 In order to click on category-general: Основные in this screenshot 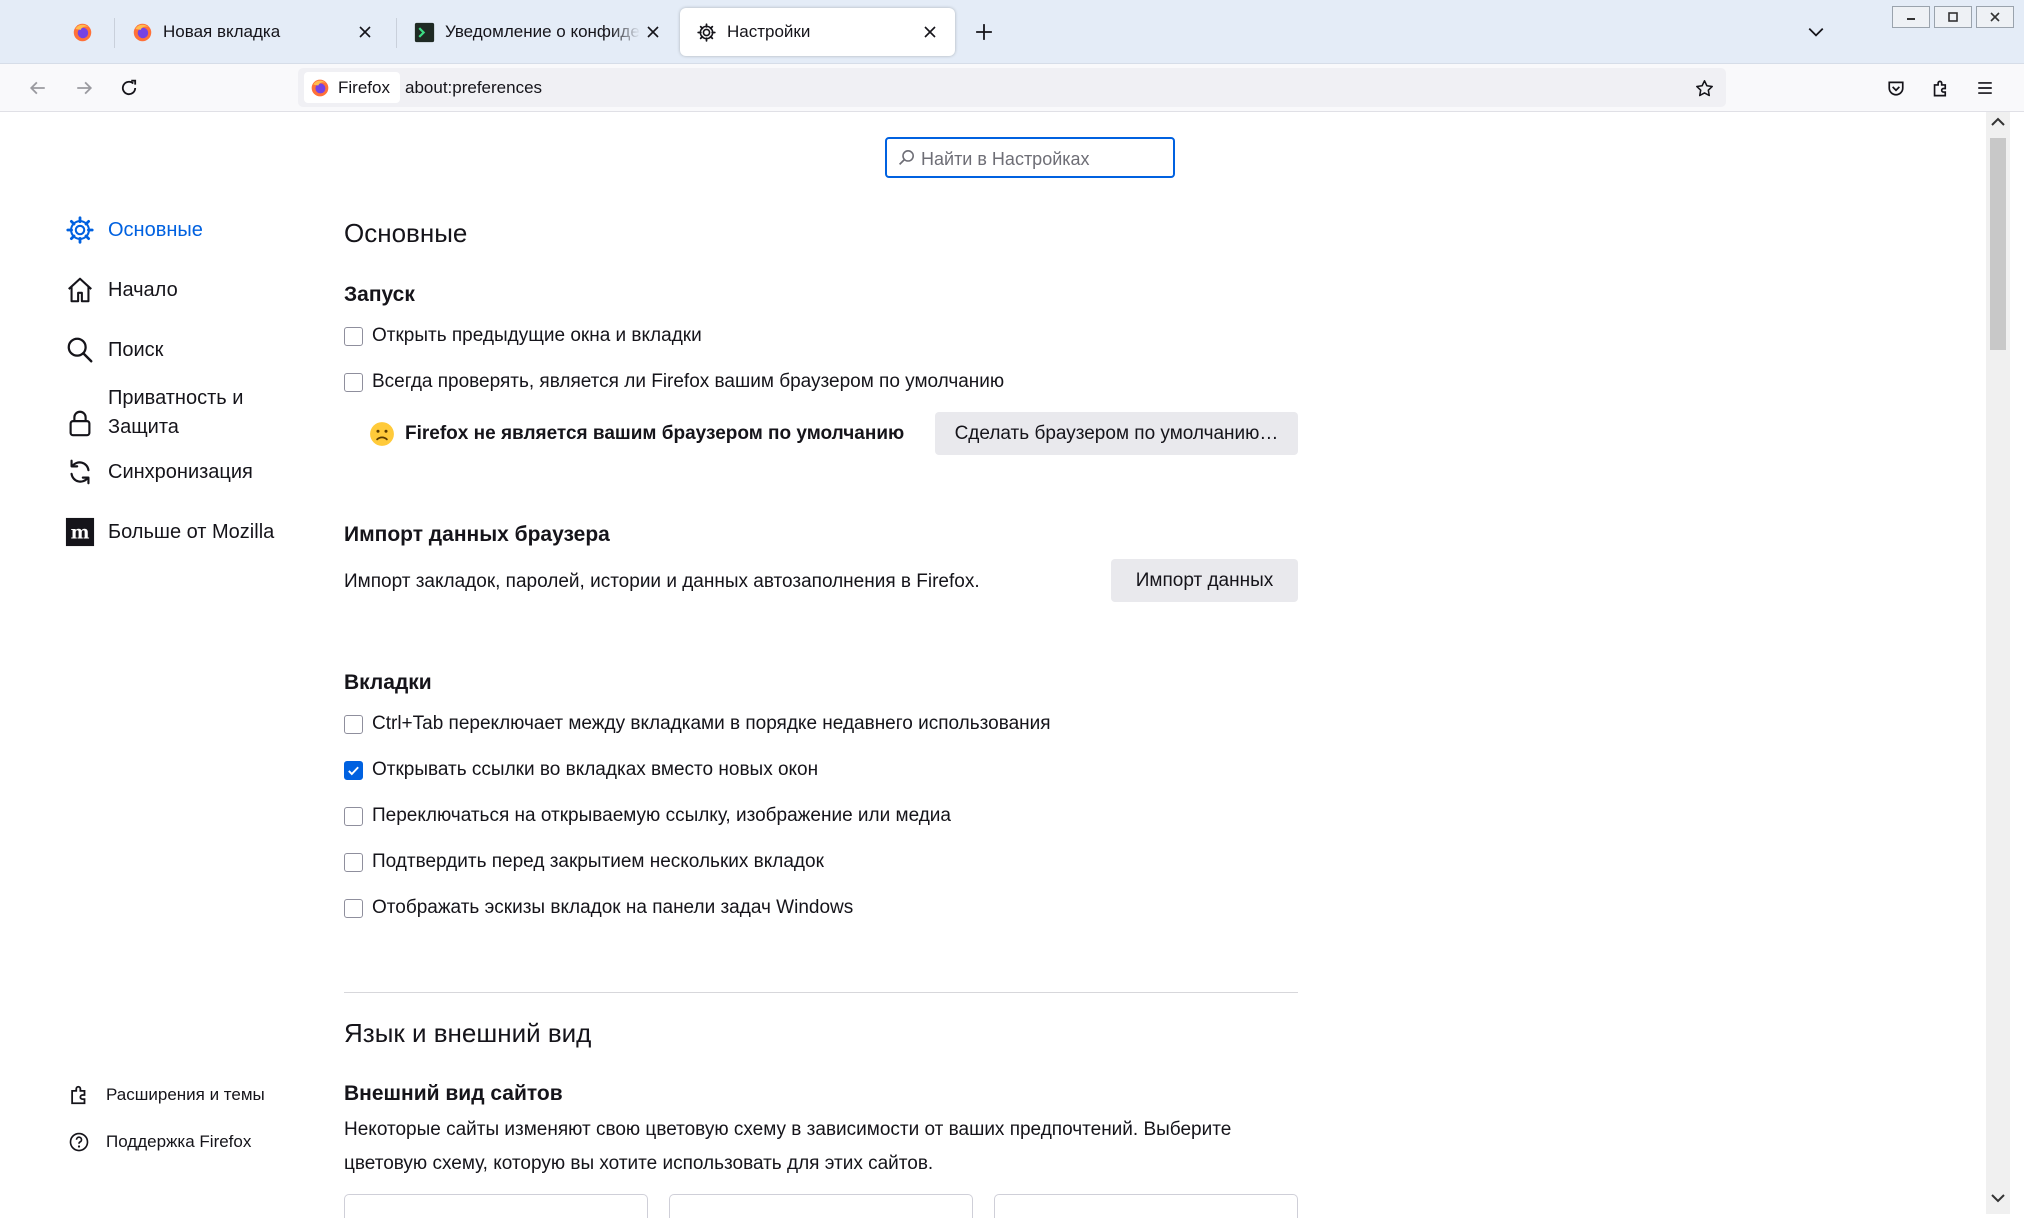, I will do `click(184, 230)`.